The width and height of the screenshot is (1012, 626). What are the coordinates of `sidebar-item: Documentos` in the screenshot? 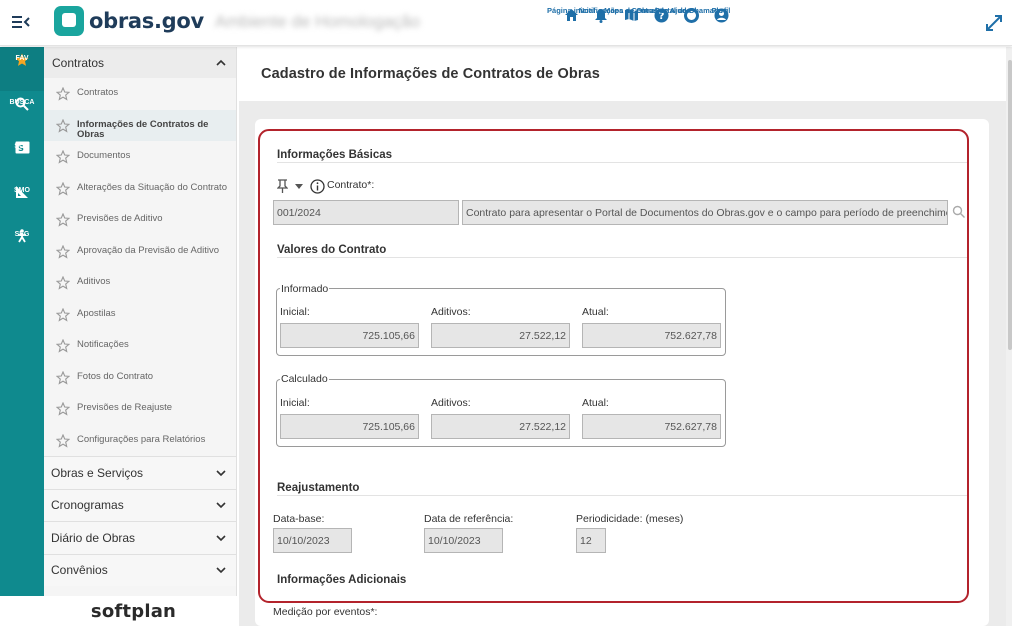 It's located at (140, 157).